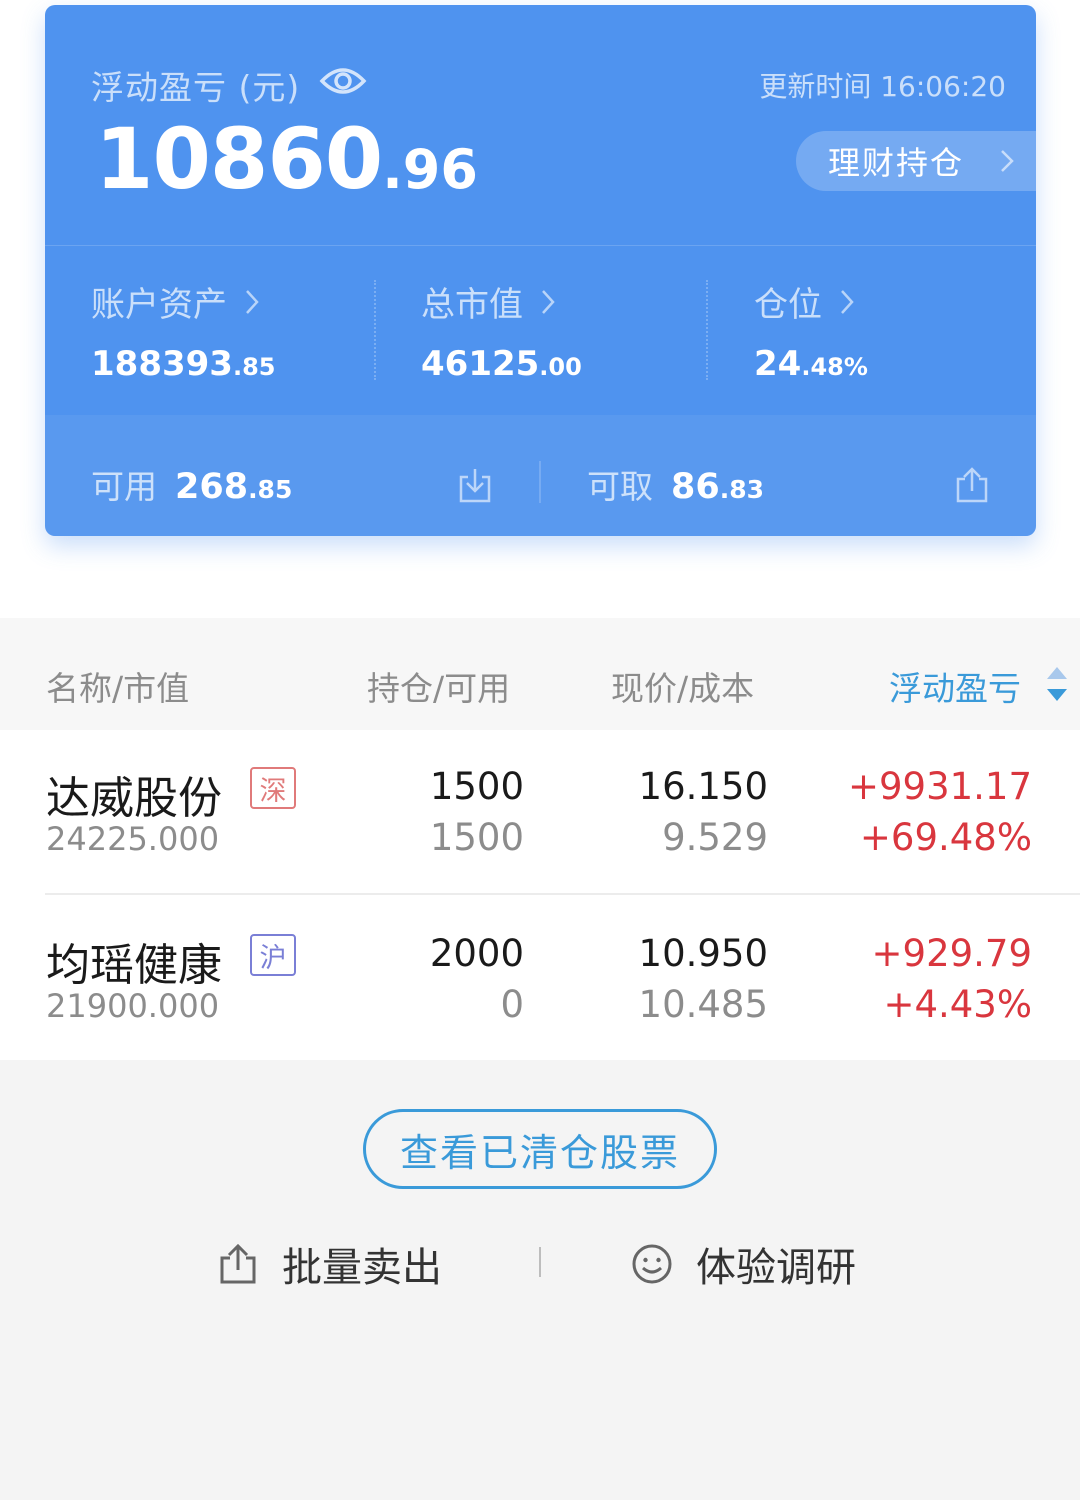  What do you see at coordinates (134, 965) in the screenshot?
I see `stock-name: 均瑶健康` at bounding box center [134, 965].